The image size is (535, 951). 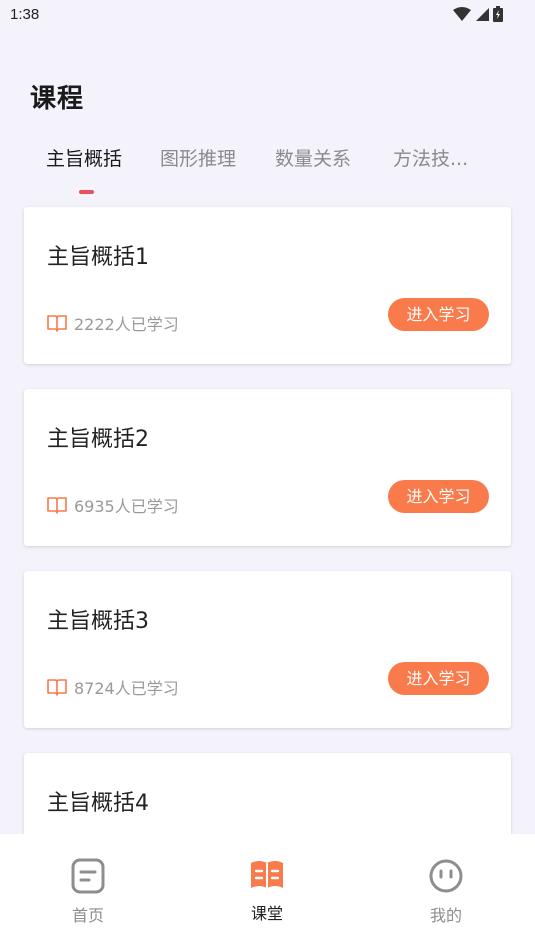 I want to click on learner-count-text: 6935人已学习, so click(x=126, y=506).